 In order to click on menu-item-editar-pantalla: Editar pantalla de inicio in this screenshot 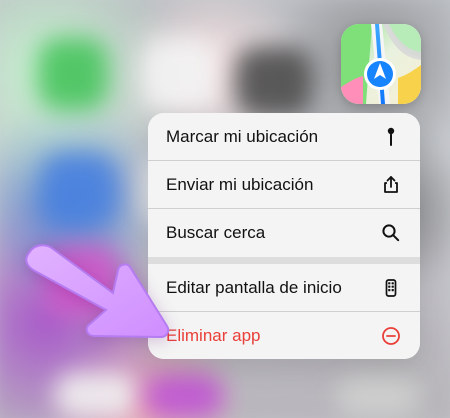, I will do `click(284, 288)`.